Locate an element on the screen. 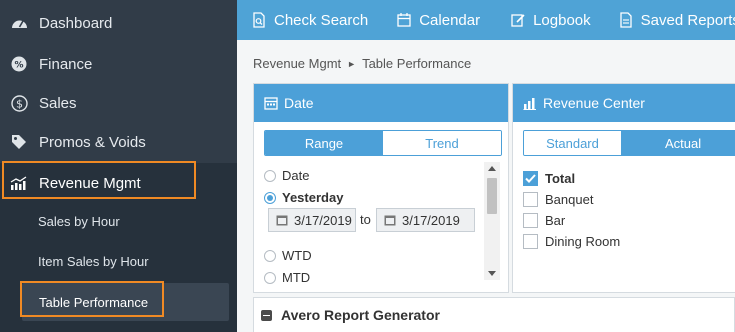 The image size is (735, 332). collapse-icon is located at coordinates (266, 315).